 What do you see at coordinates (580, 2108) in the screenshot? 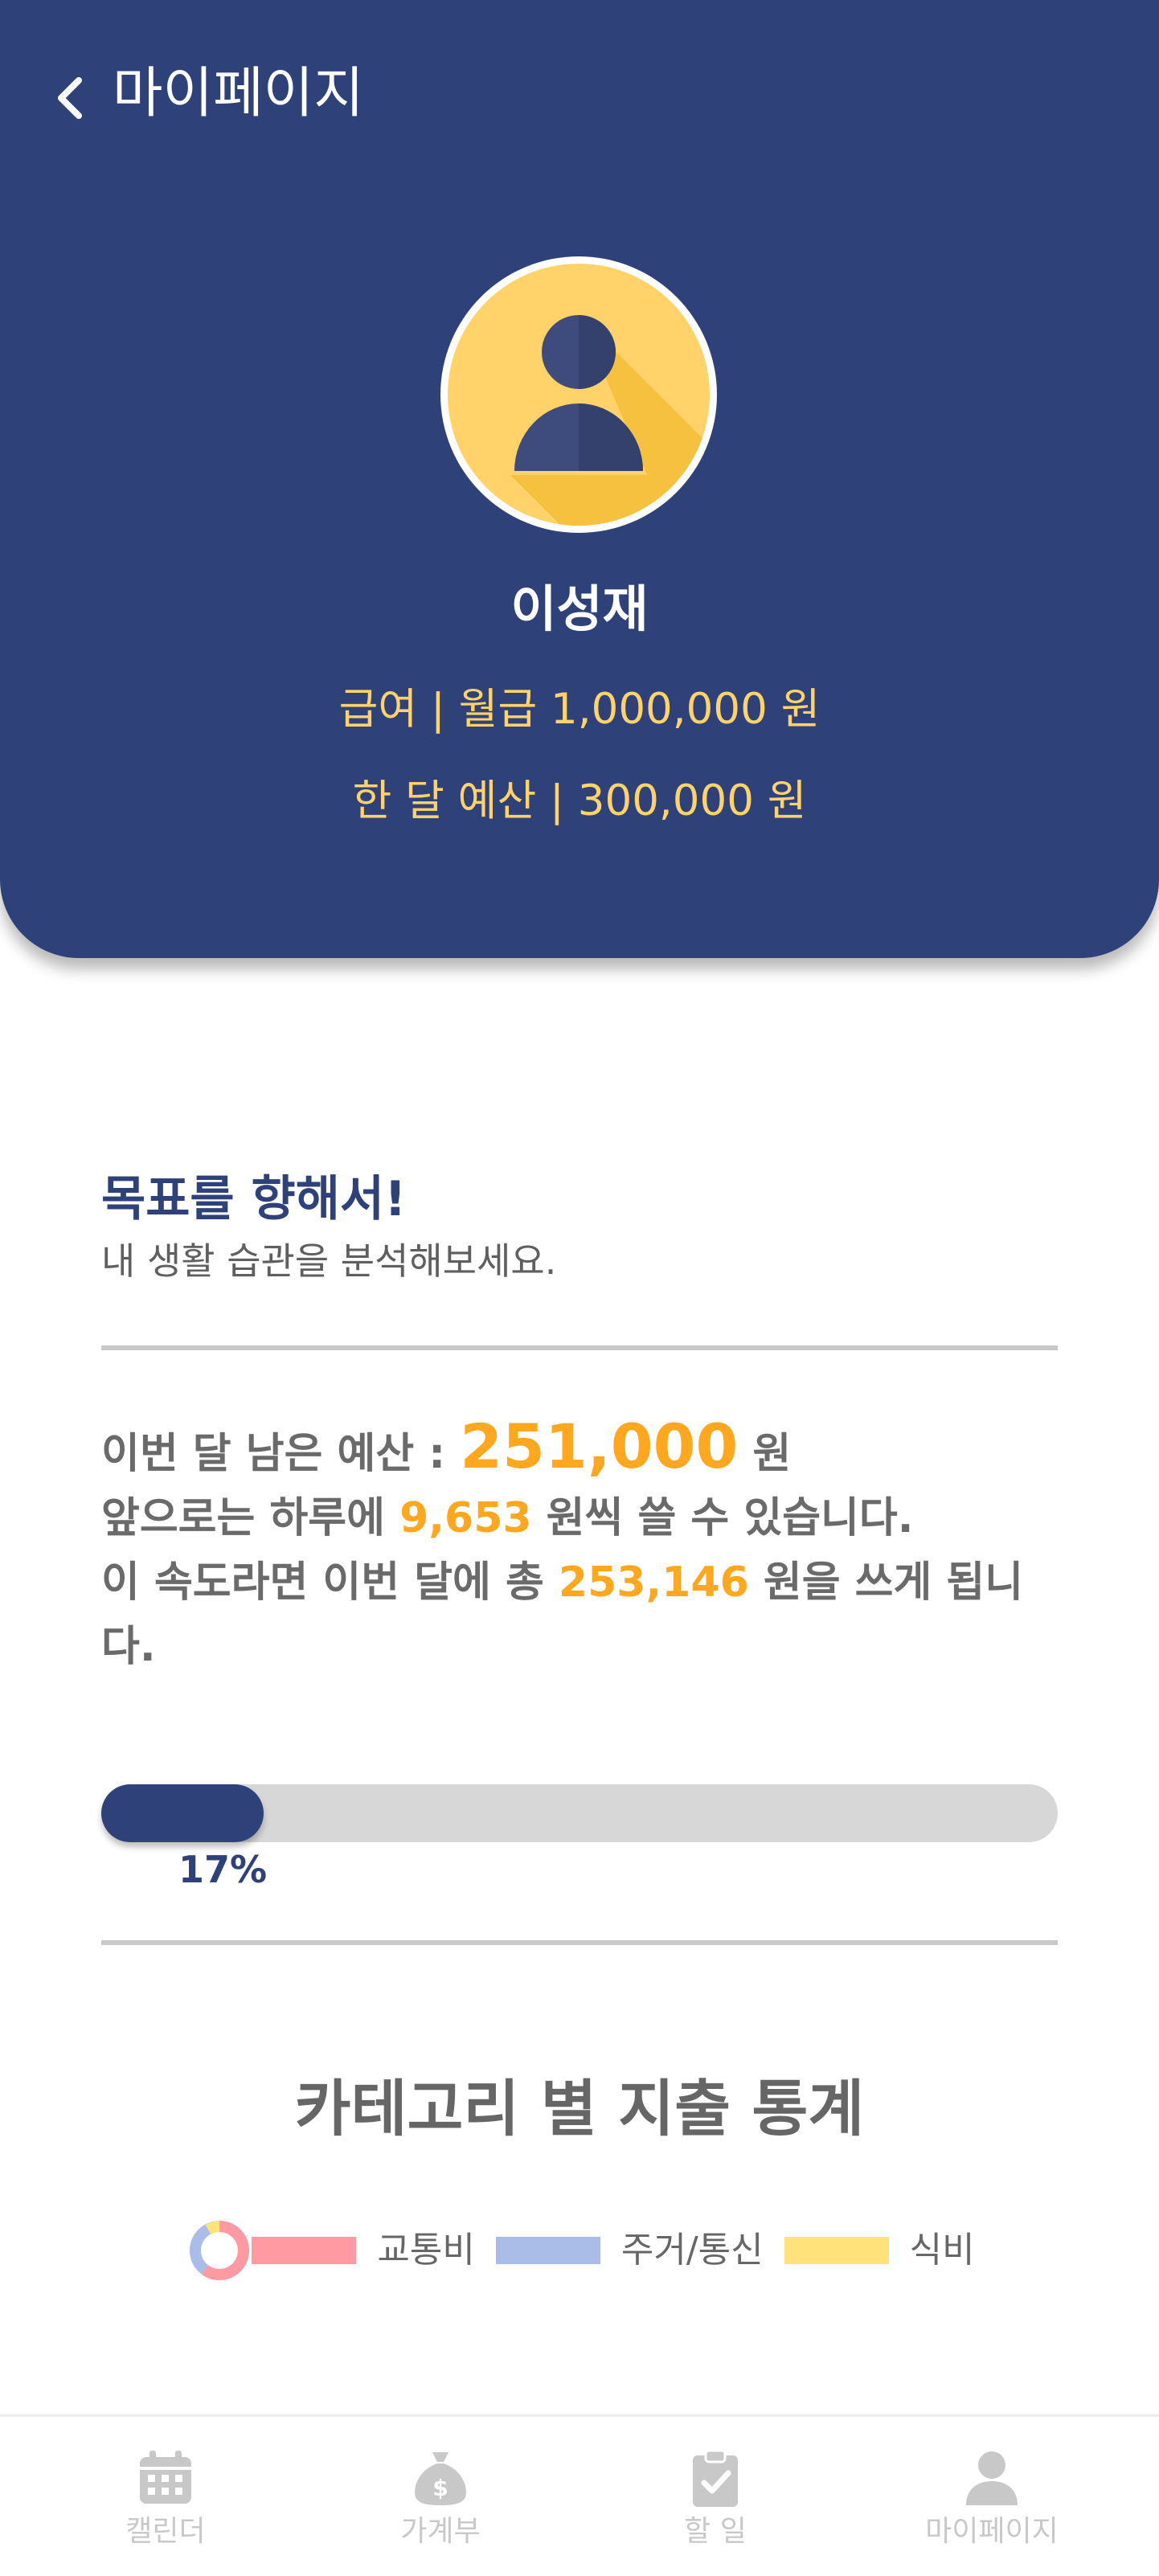
I see `category-stats-title: 카테고리 별 지출 통계` at bounding box center [580, 2108].